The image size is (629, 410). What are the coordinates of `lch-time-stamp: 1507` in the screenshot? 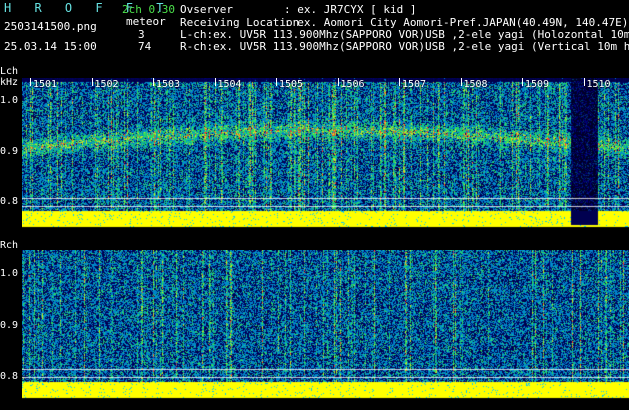 It's located at (414, 84).